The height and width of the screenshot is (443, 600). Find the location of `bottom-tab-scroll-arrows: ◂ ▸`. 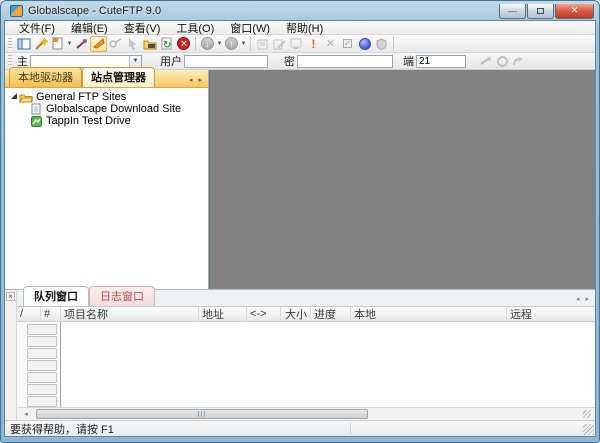

bottom-tab-scroll-arrows: ◂ ▸ is located at coordinates (584, 300).